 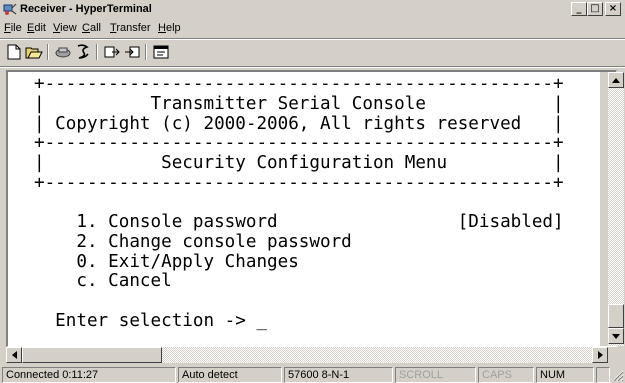 What do you see at coordinates (377, 355) in the screenshot?
I see `horizontal-scroll-track` at bounding box center [377, 355].